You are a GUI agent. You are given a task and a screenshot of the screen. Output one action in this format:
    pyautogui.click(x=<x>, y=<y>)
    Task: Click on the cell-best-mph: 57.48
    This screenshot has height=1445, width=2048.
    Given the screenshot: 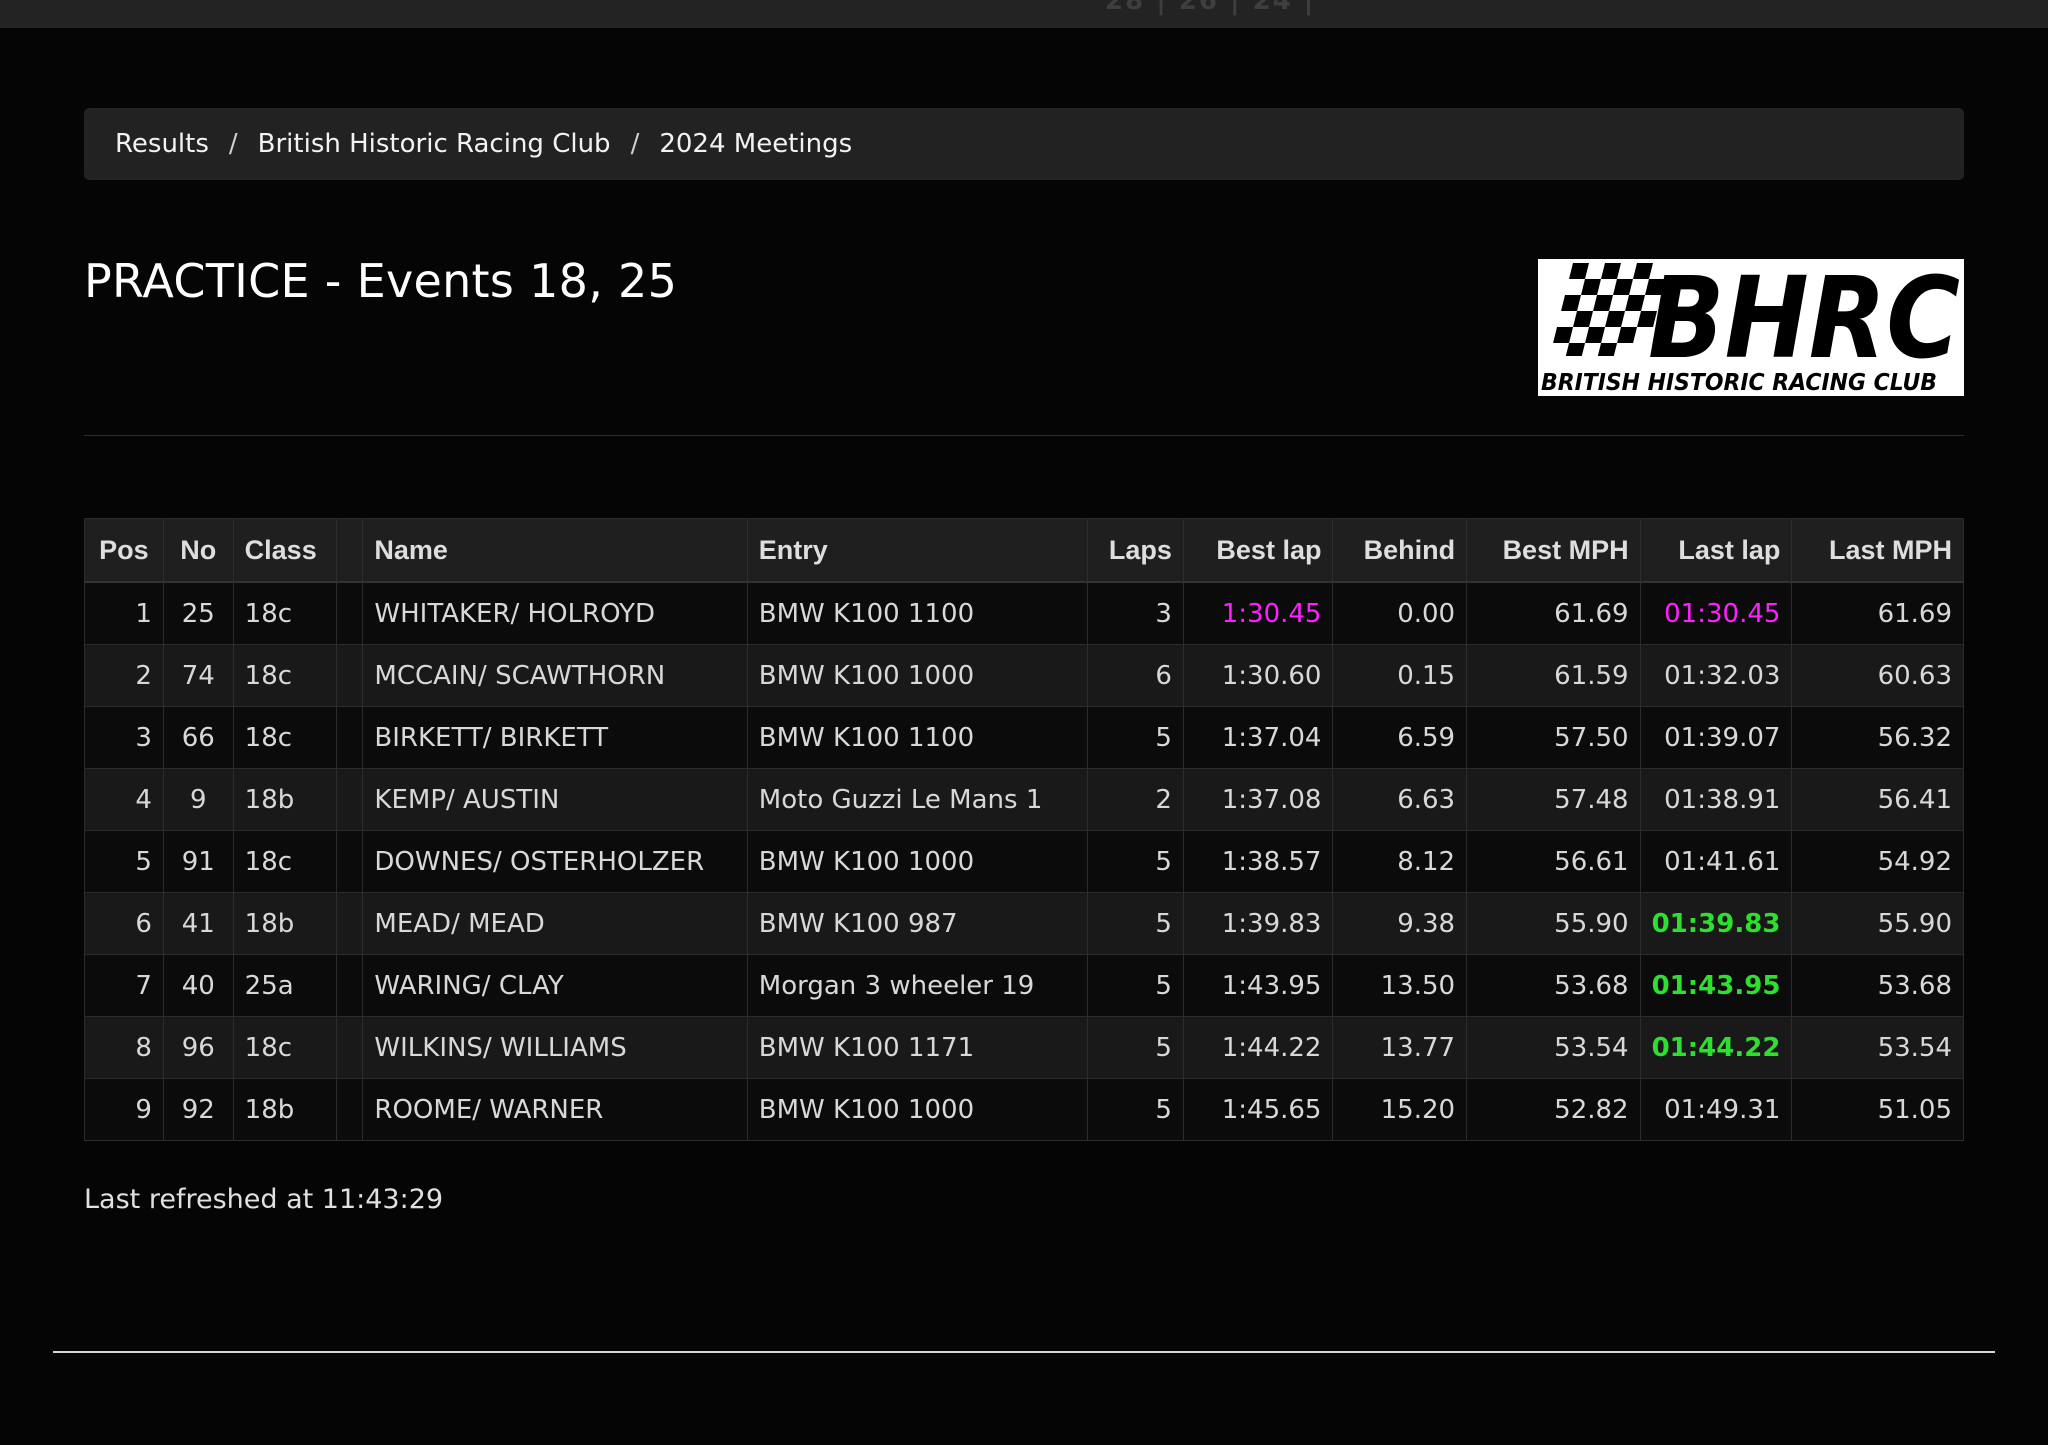 What is the action you would take?
    pyautogui.click(x=1553, y=799)
    